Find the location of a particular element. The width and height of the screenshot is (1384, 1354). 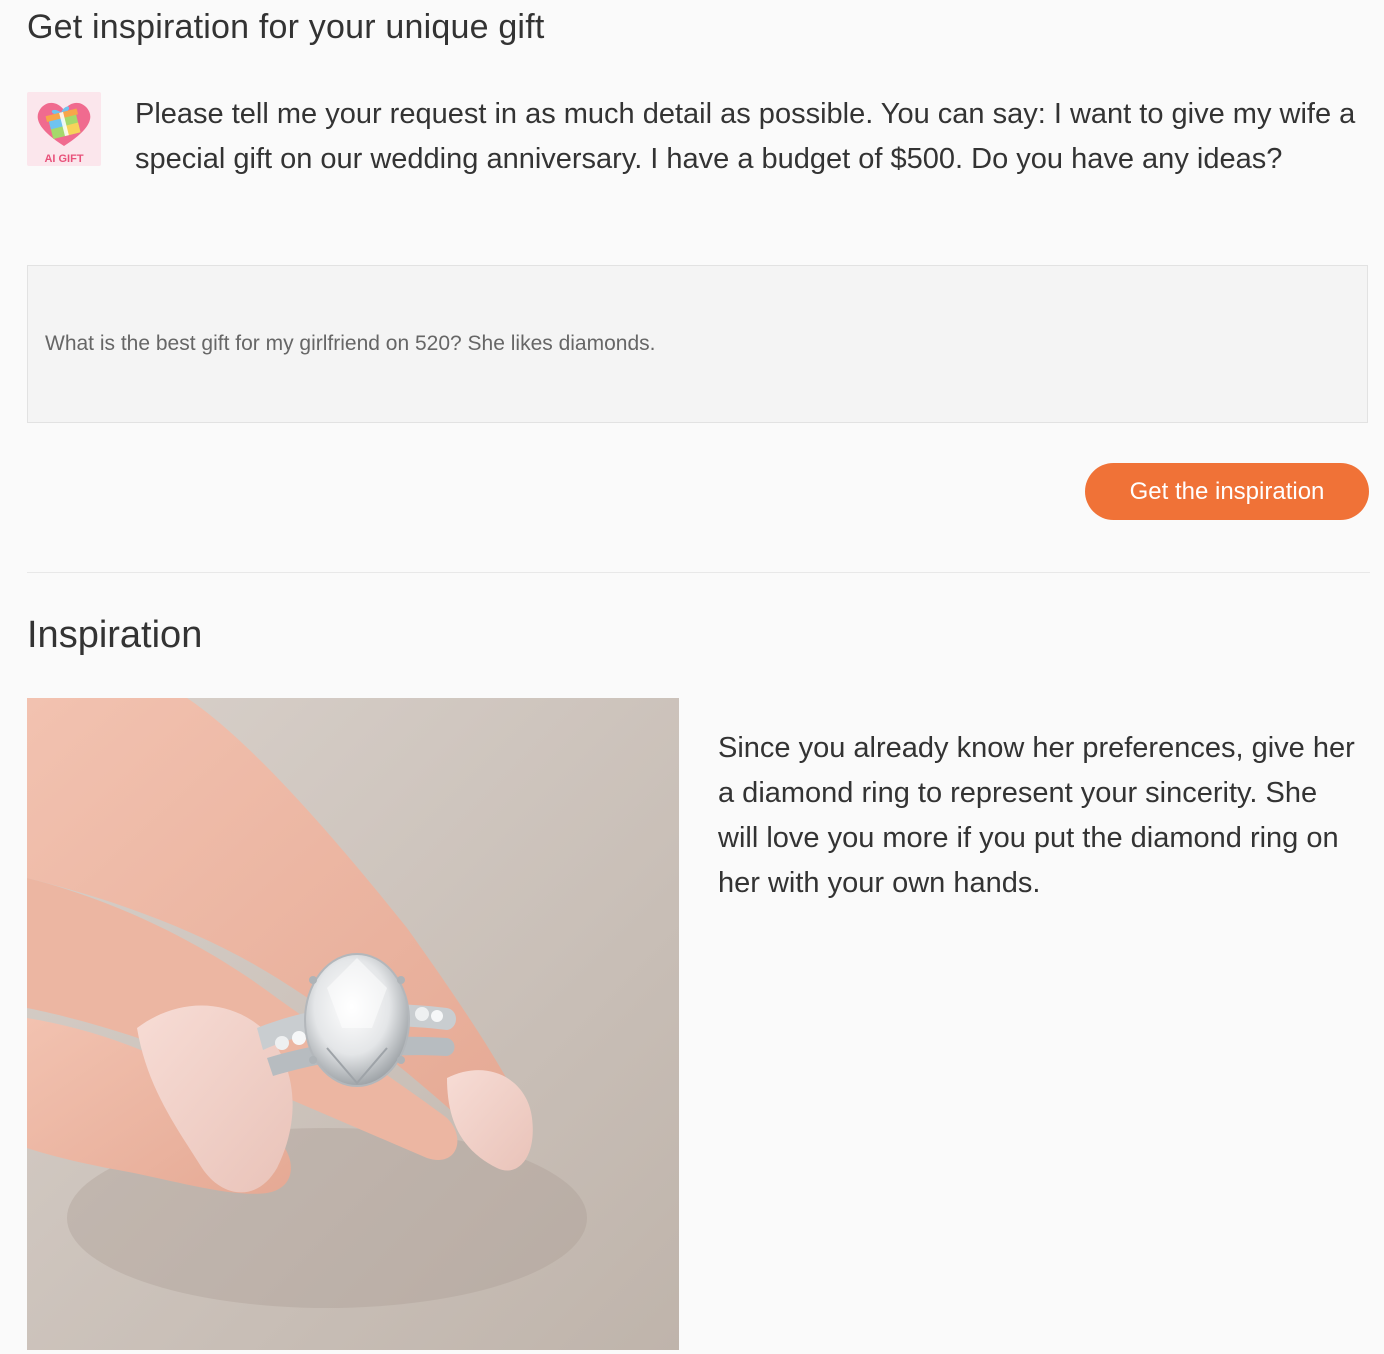

ai-gift-logo: AI GIFT is located at coordinates (64, 129).